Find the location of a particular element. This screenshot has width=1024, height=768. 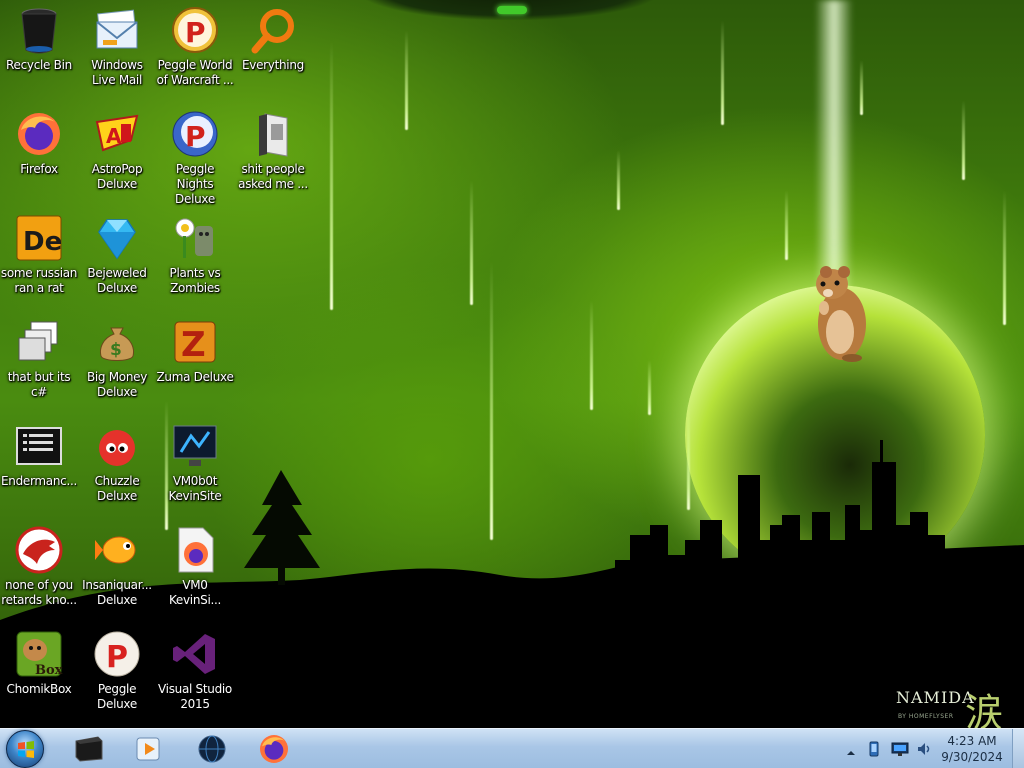

desktop-icon-chomikbox: Box ChomikBox is located at coordinates (39, 663).